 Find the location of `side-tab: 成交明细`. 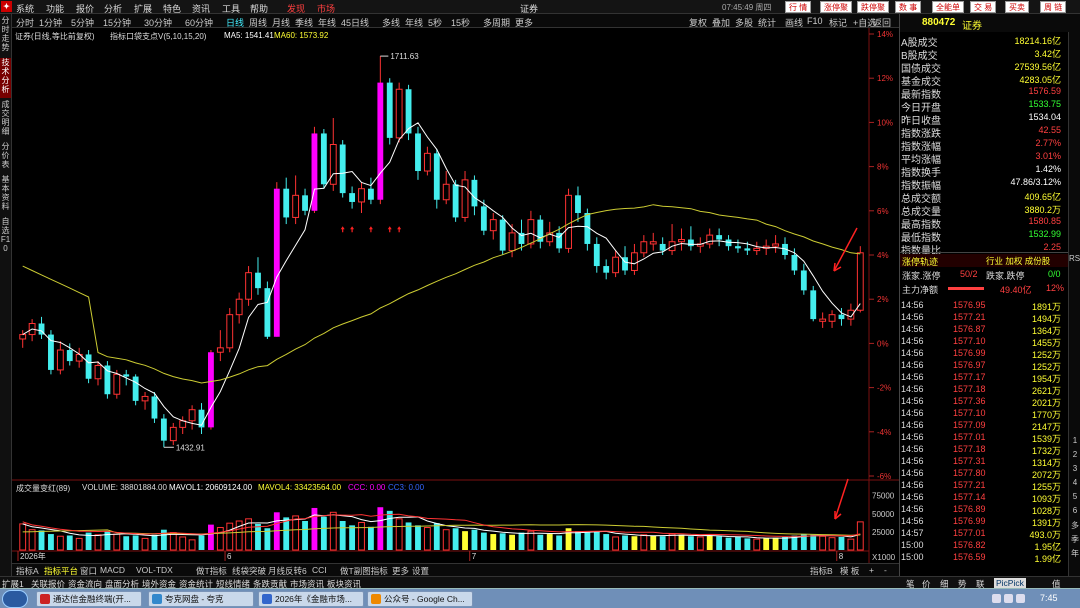

side-tab: 成交明细 is located at coordinates (5, 120).